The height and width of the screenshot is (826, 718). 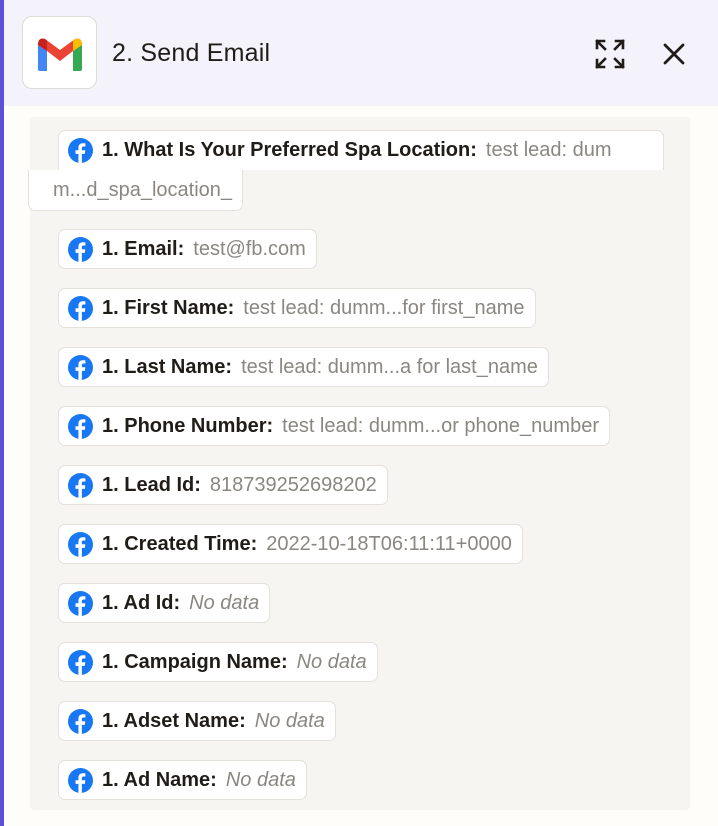 I want to click on field-pill: 1. Created Time: 2022-10-18T06:11:11+0000, so click(x=290, y=544).